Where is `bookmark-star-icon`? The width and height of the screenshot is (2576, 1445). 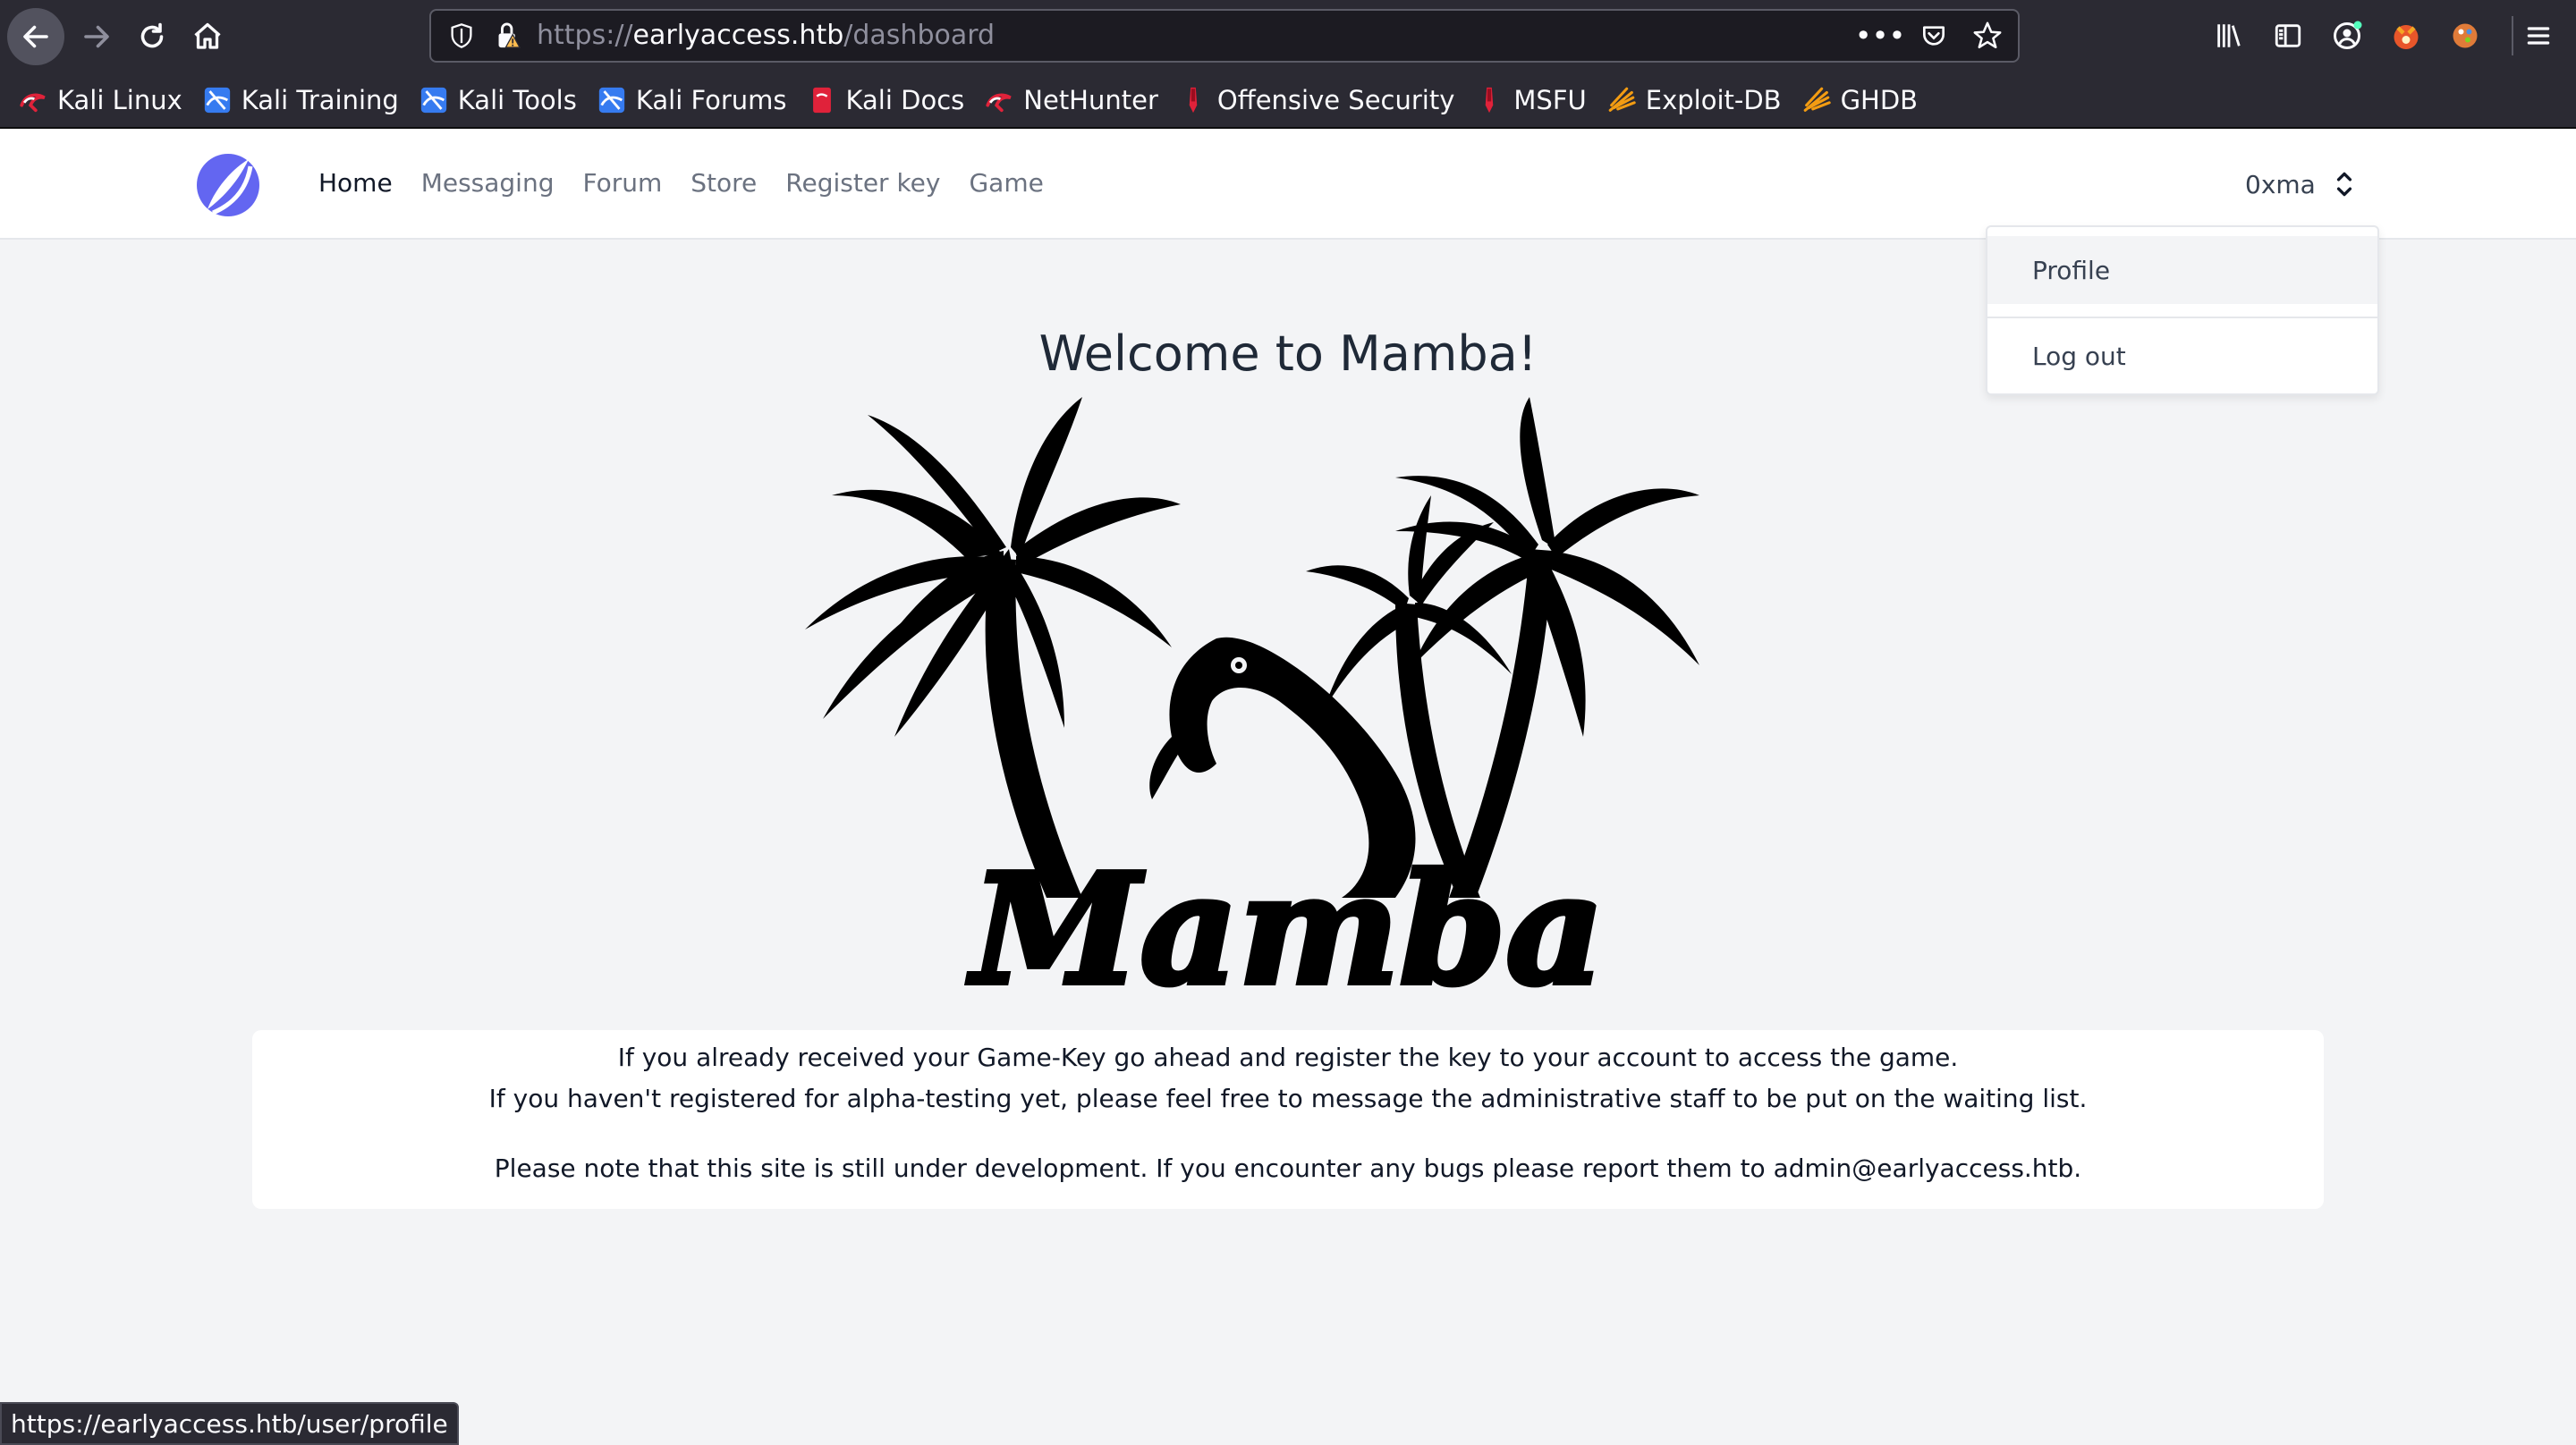 bookmark-star-icon is located at coordinates (1987, 36).